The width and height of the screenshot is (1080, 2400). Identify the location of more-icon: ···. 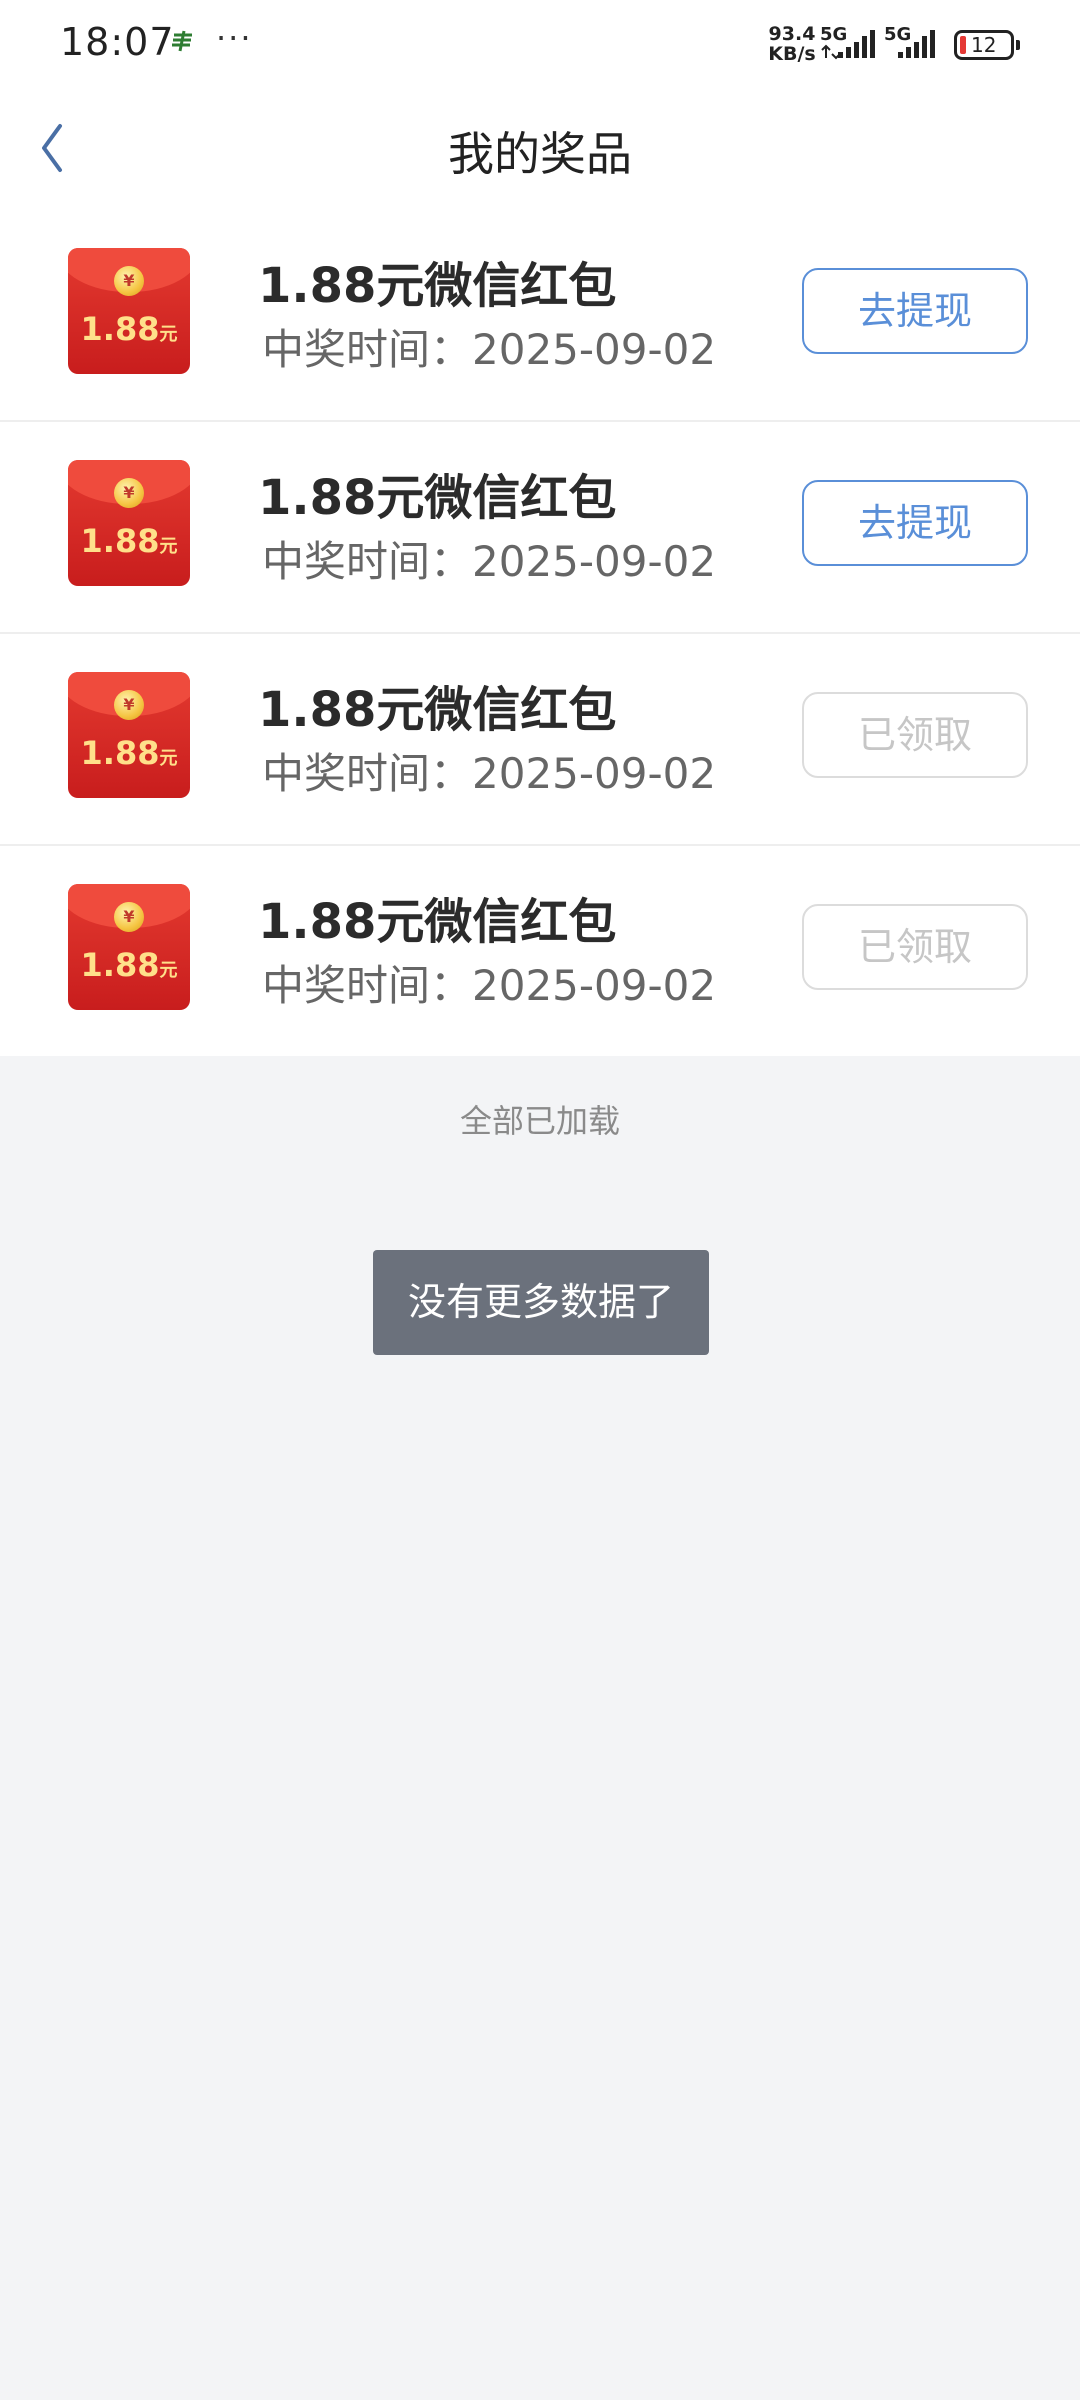
(234, 38).